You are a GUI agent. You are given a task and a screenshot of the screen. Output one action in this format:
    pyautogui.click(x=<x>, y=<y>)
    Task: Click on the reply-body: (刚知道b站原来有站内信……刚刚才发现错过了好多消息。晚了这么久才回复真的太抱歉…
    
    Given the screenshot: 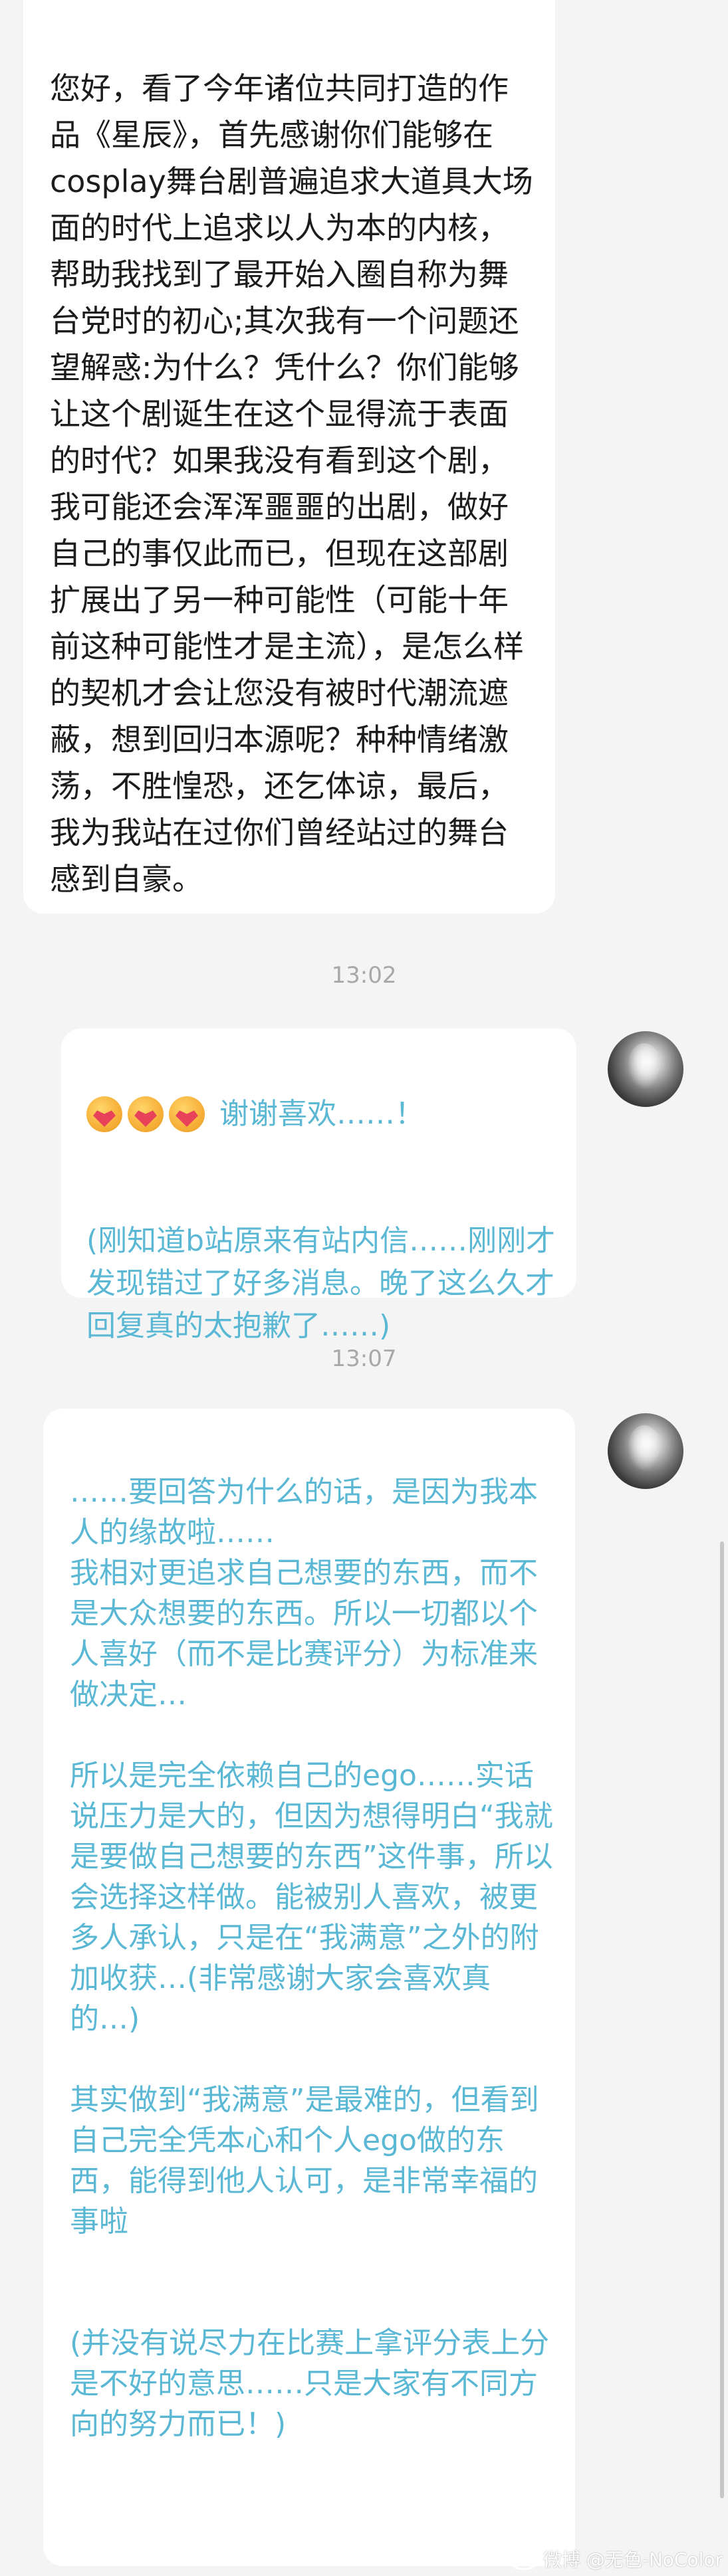 What is the action you would take?
    pyautogui.click(x=321, y=1284)
    